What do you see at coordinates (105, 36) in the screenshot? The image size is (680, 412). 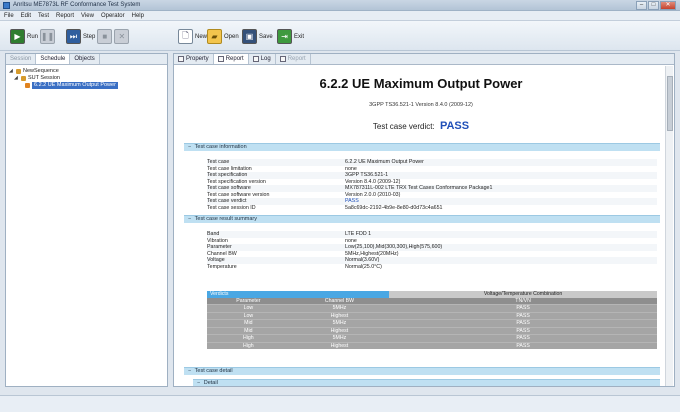 I see `stop-icon: ■` at bounding box center [105, 36].